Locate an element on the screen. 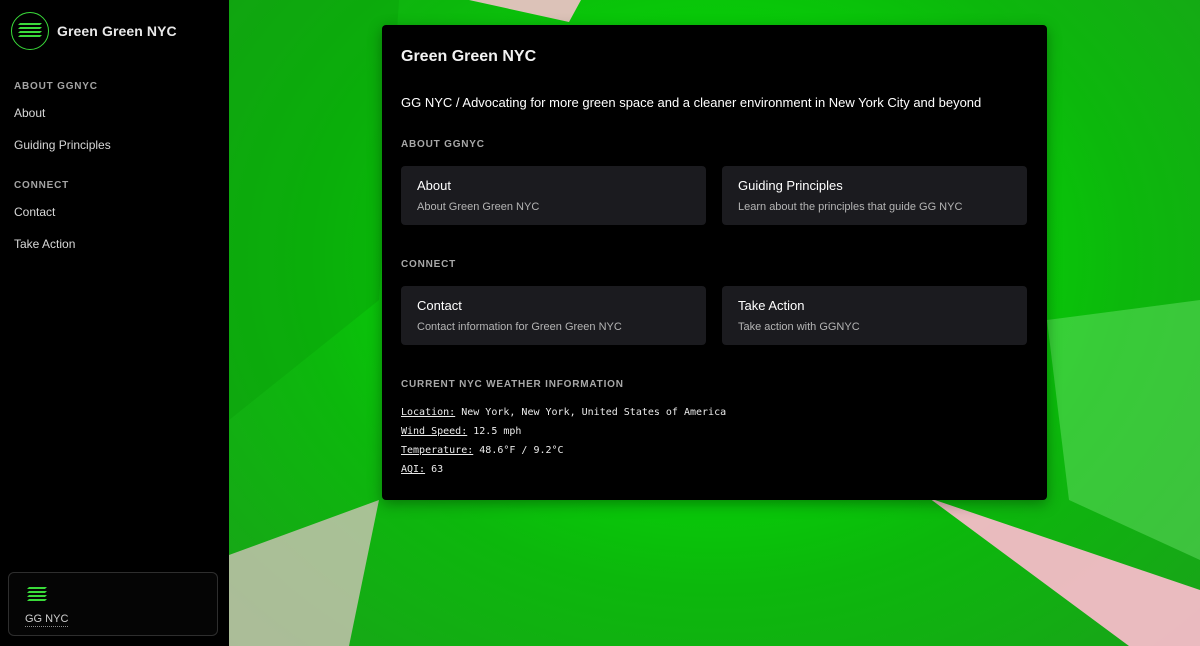 This screenshot has height=646, width=1200. page-title: Green Green NYC is located at coordinates (469, 56).